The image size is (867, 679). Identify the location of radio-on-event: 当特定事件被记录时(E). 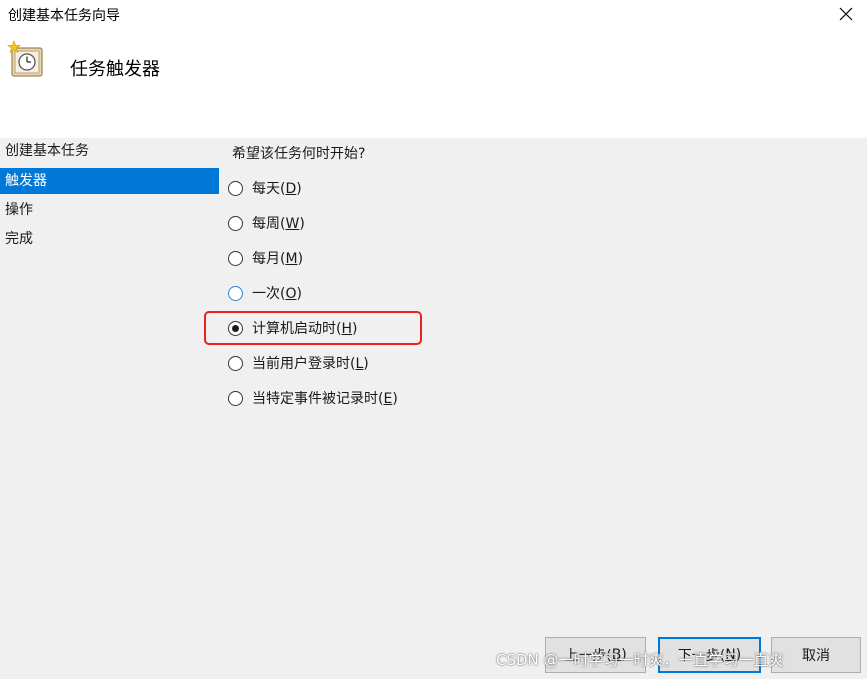
(313, 398).